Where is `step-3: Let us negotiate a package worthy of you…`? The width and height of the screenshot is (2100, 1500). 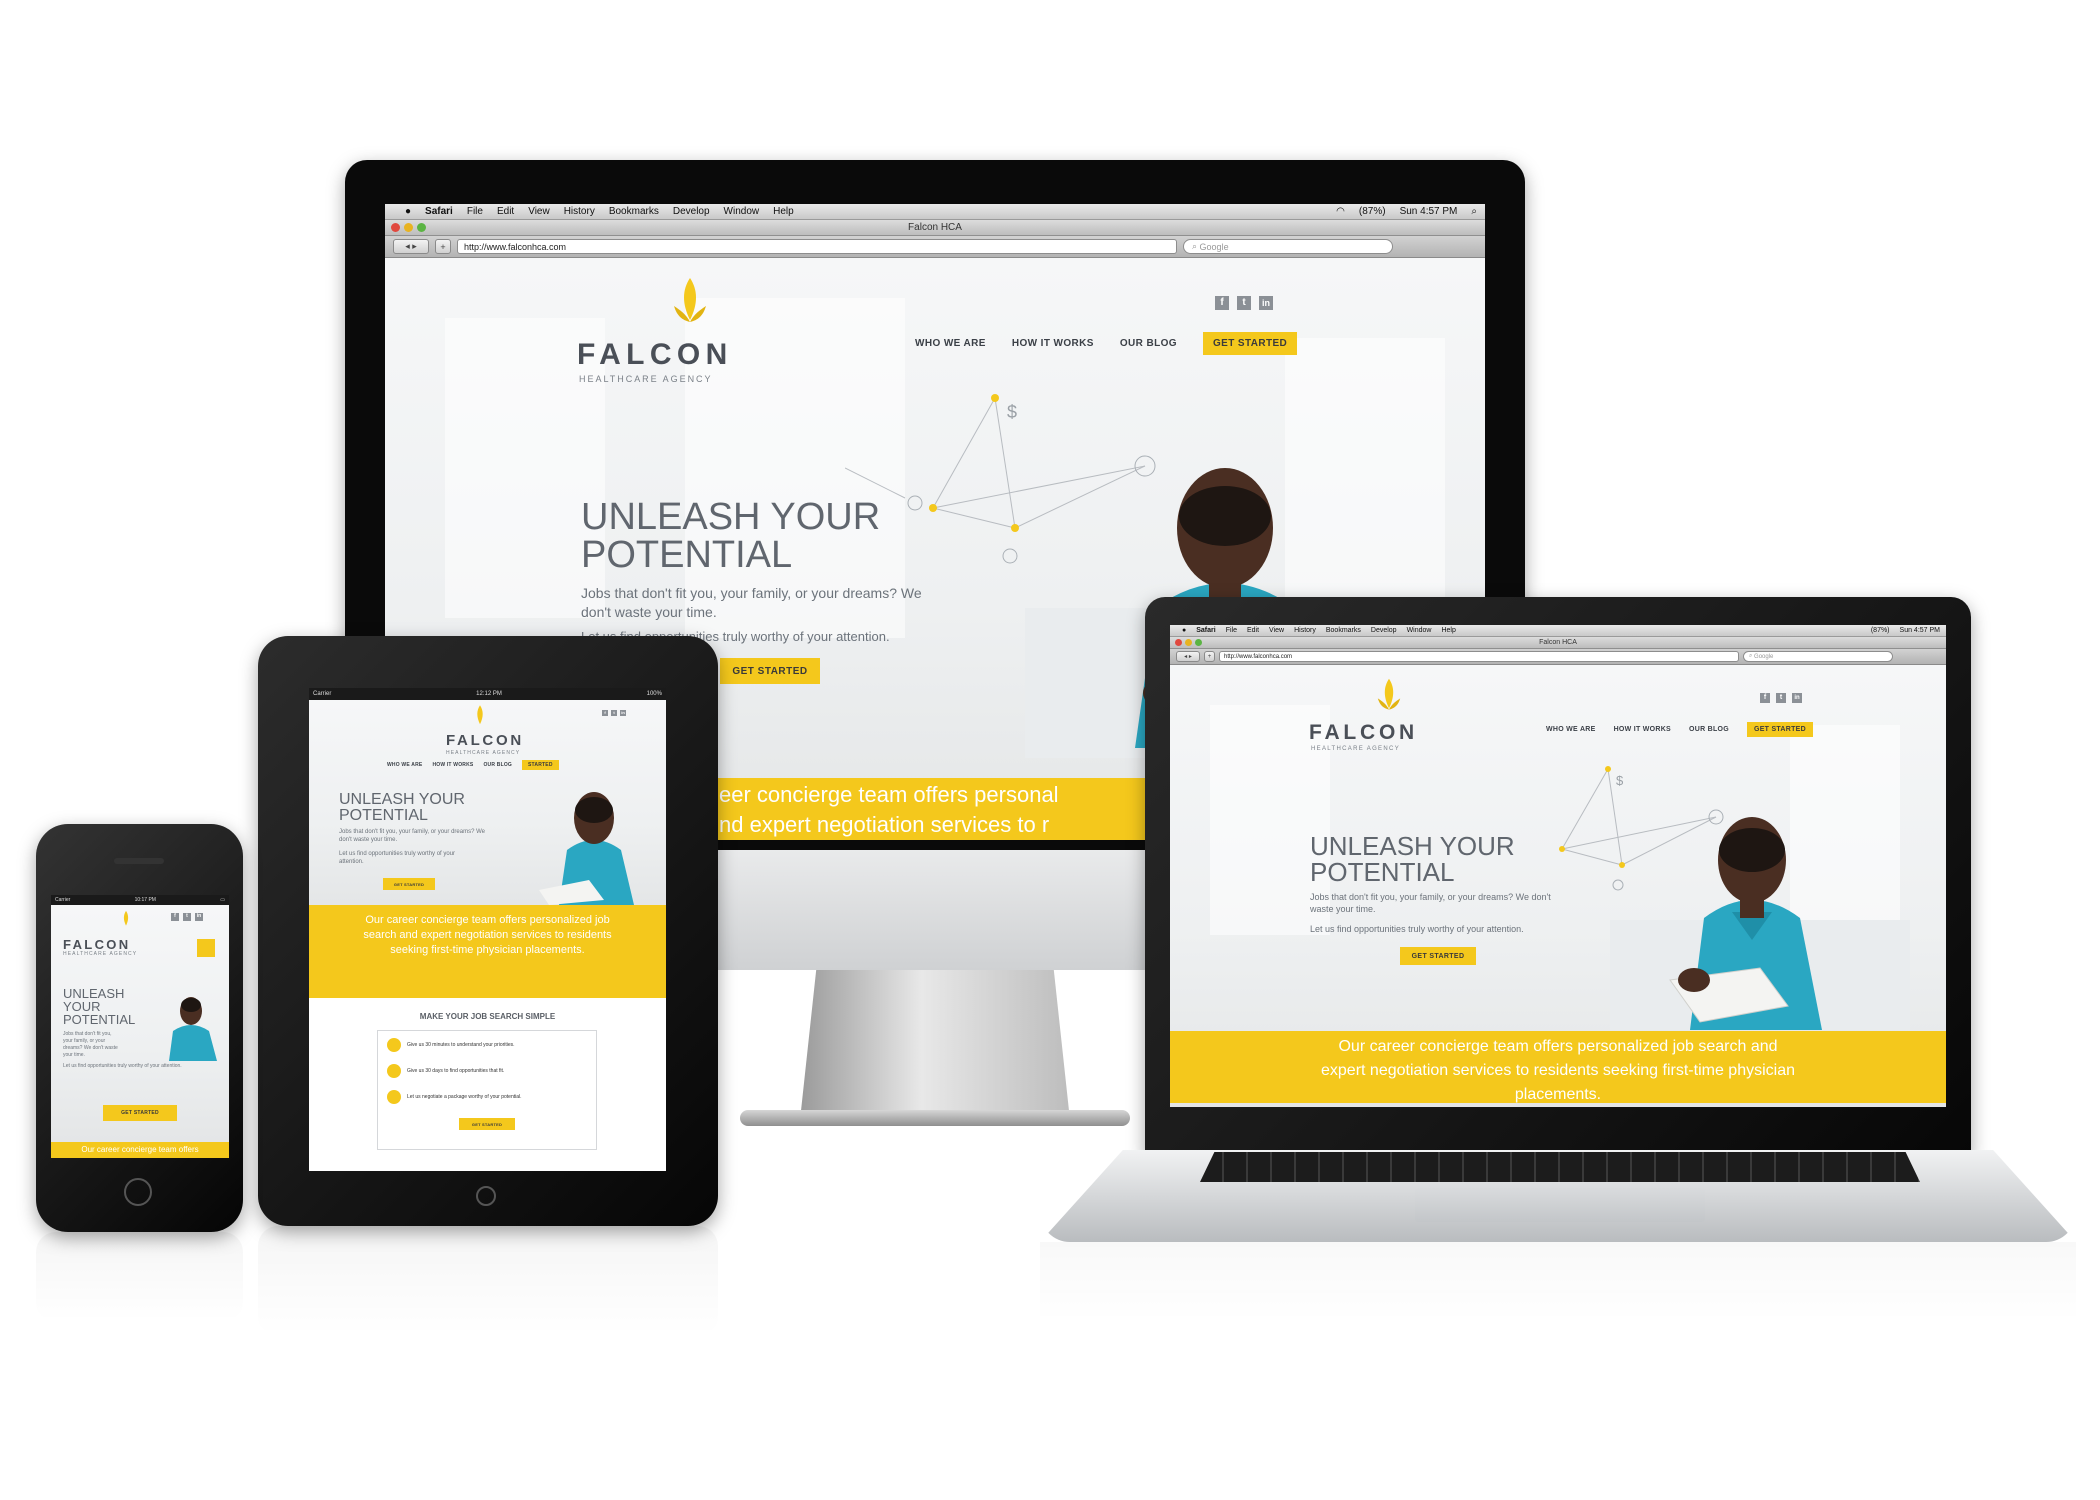 step-3: Let us negotiate a package worthy of you… is located at coordinates (454, 1097).